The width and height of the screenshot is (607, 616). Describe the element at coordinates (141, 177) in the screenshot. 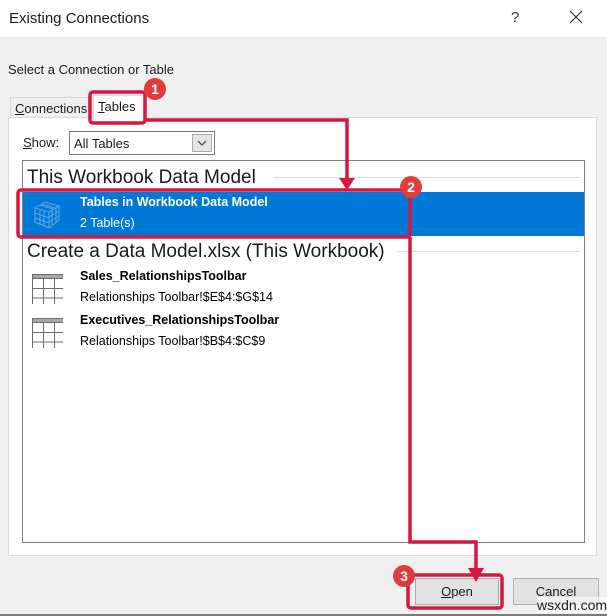

I see `group-header-data-model: This Workbook Data Model` at that location.